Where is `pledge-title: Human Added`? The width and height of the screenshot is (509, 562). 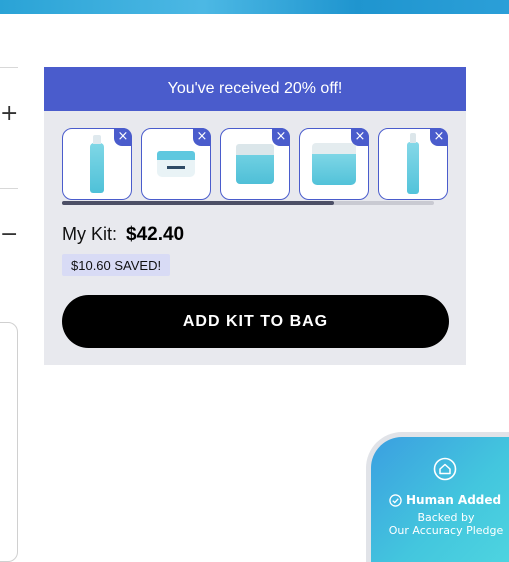 pledge-title: Human Added is located at coordinates (445, 500).